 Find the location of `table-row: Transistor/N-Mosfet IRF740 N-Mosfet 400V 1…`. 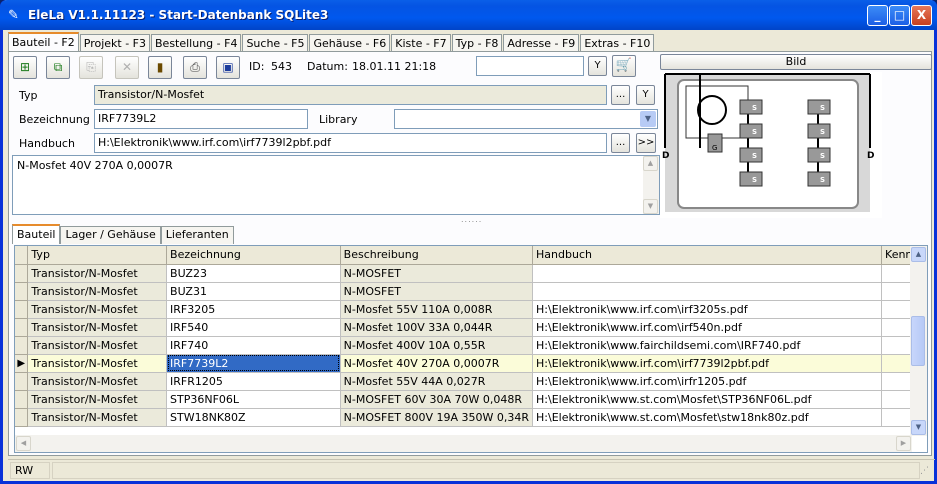

table-row: Transistor/N-Mosfet IRF740 N-Mosfet 400V 1… is located at coordinates (471, 345).